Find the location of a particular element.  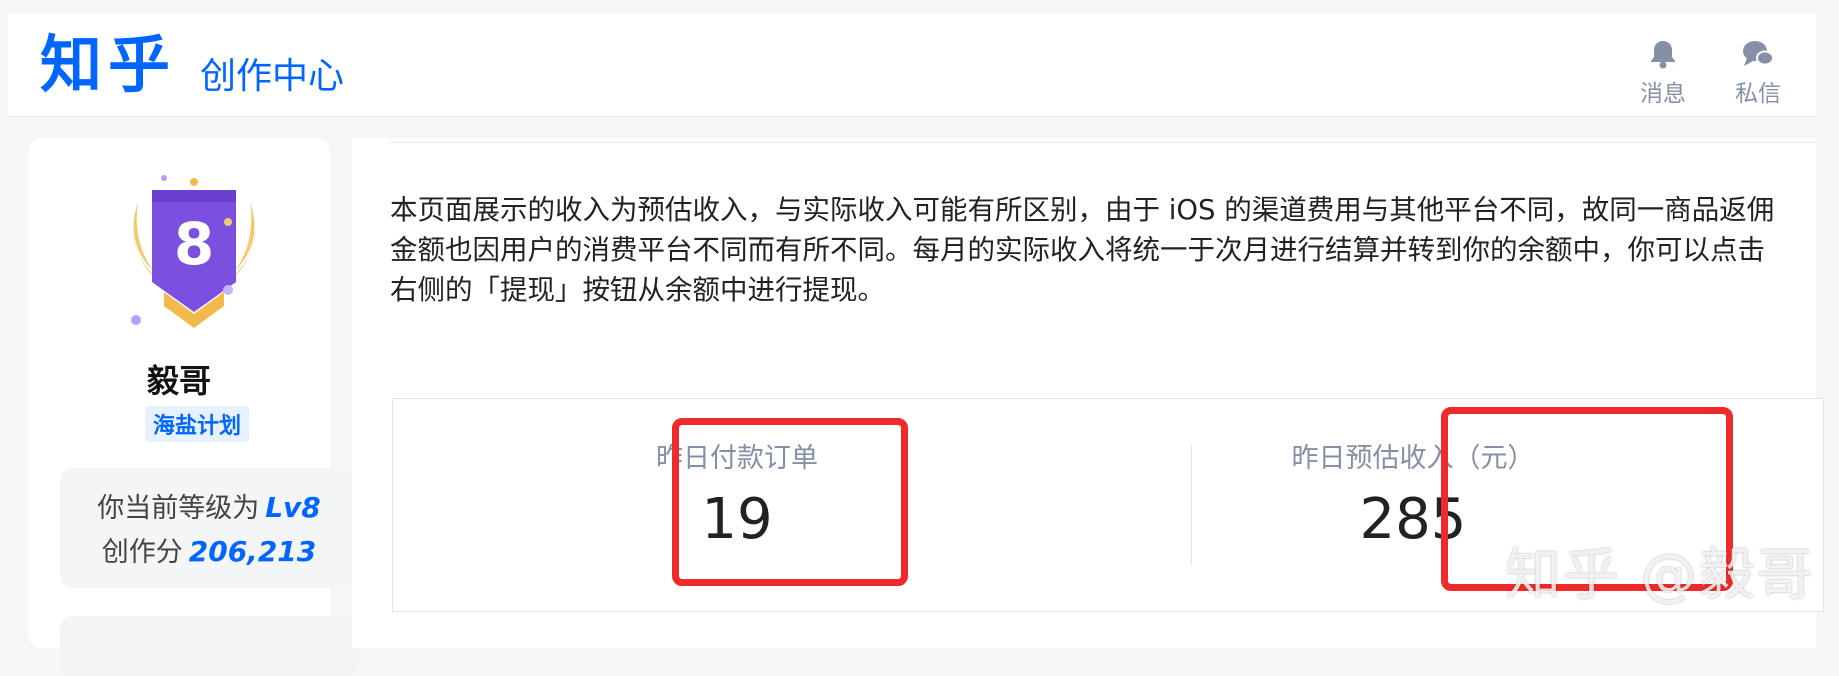

score-prefix: 创作分 is located at coordinates (142, 552).